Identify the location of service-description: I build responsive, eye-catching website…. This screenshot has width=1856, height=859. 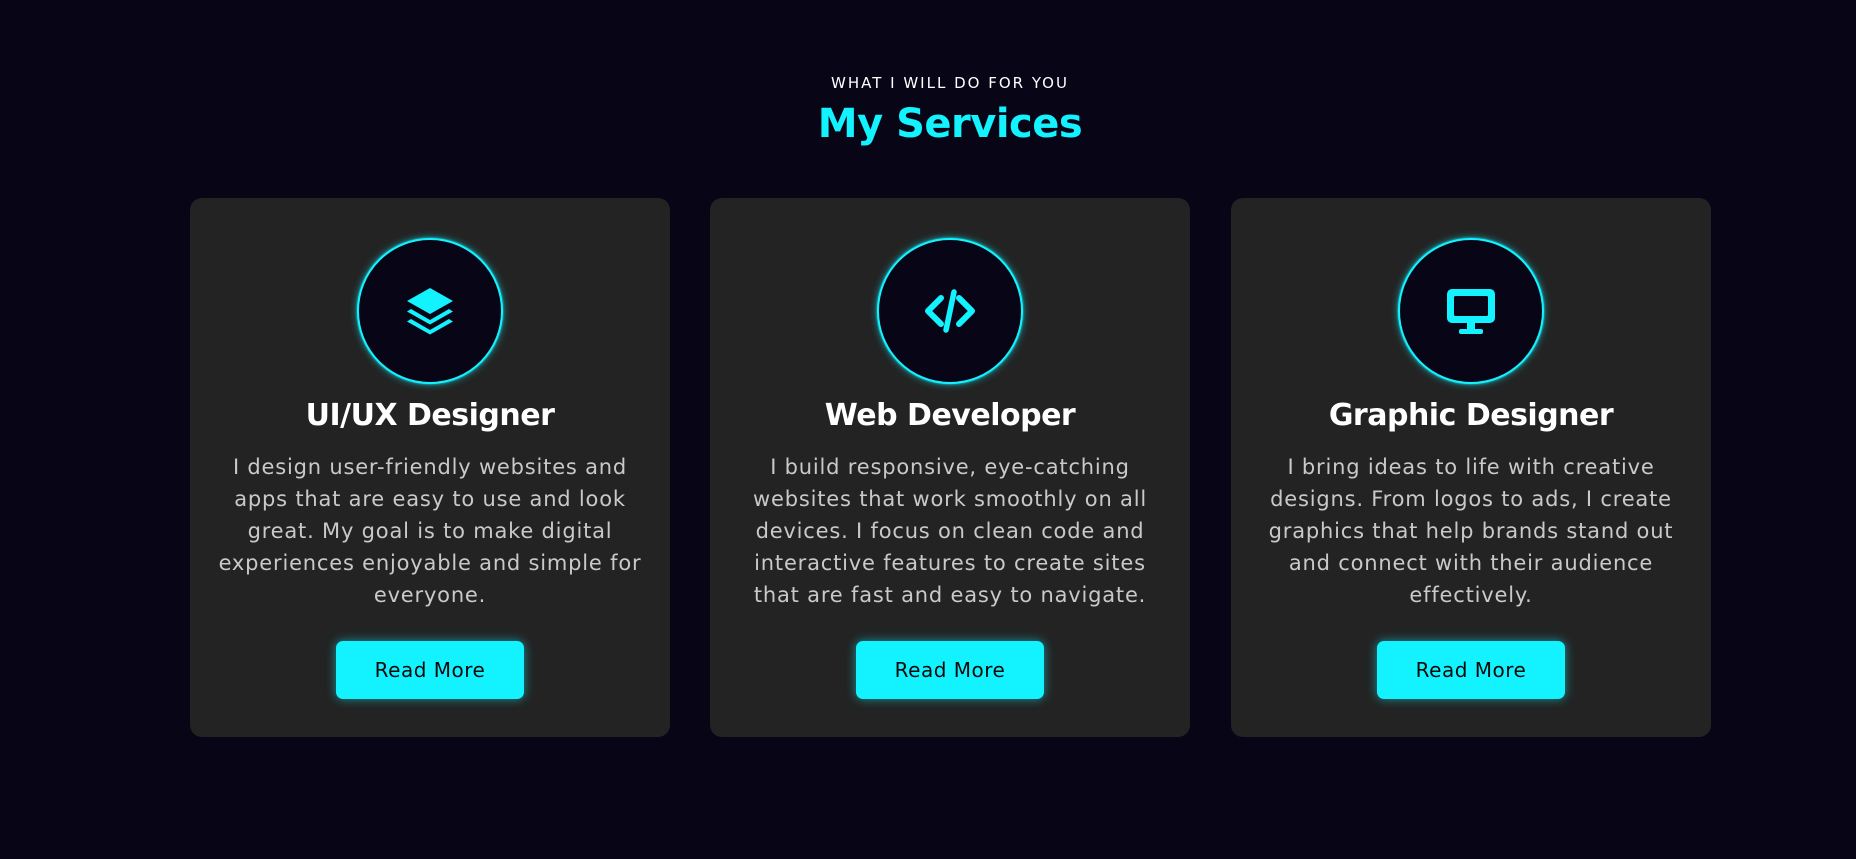
(950, 531).